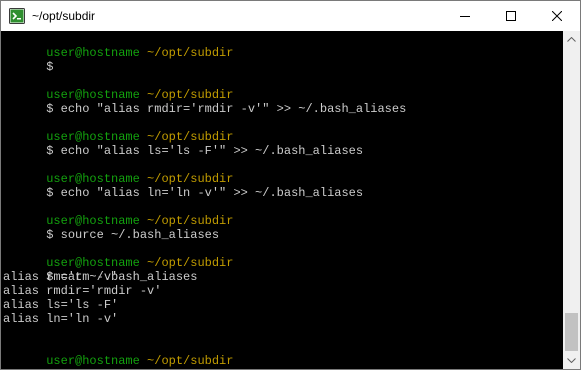 Image resolution: width=581 pixels, height=370 pixels. I want to click on command-text: source ~/.bash_aliases, so click(140, 235).